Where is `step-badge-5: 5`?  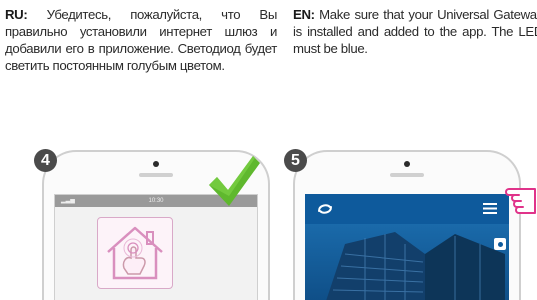
step-badge-5: 5 is located at coordinates (295, 160).